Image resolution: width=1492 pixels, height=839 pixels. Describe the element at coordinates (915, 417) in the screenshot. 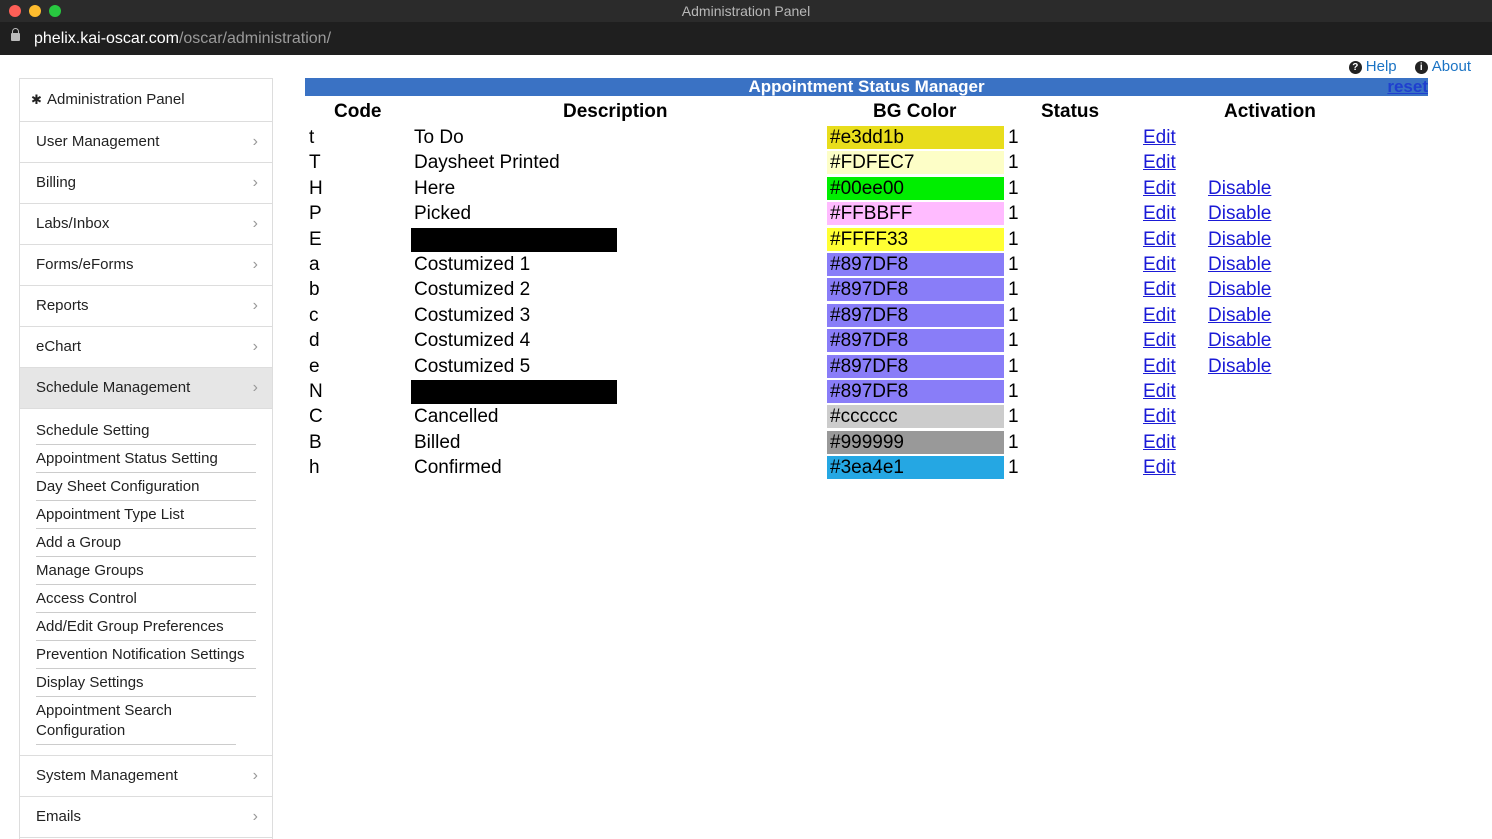

I see `color-swatch: #cccccc` at that location.